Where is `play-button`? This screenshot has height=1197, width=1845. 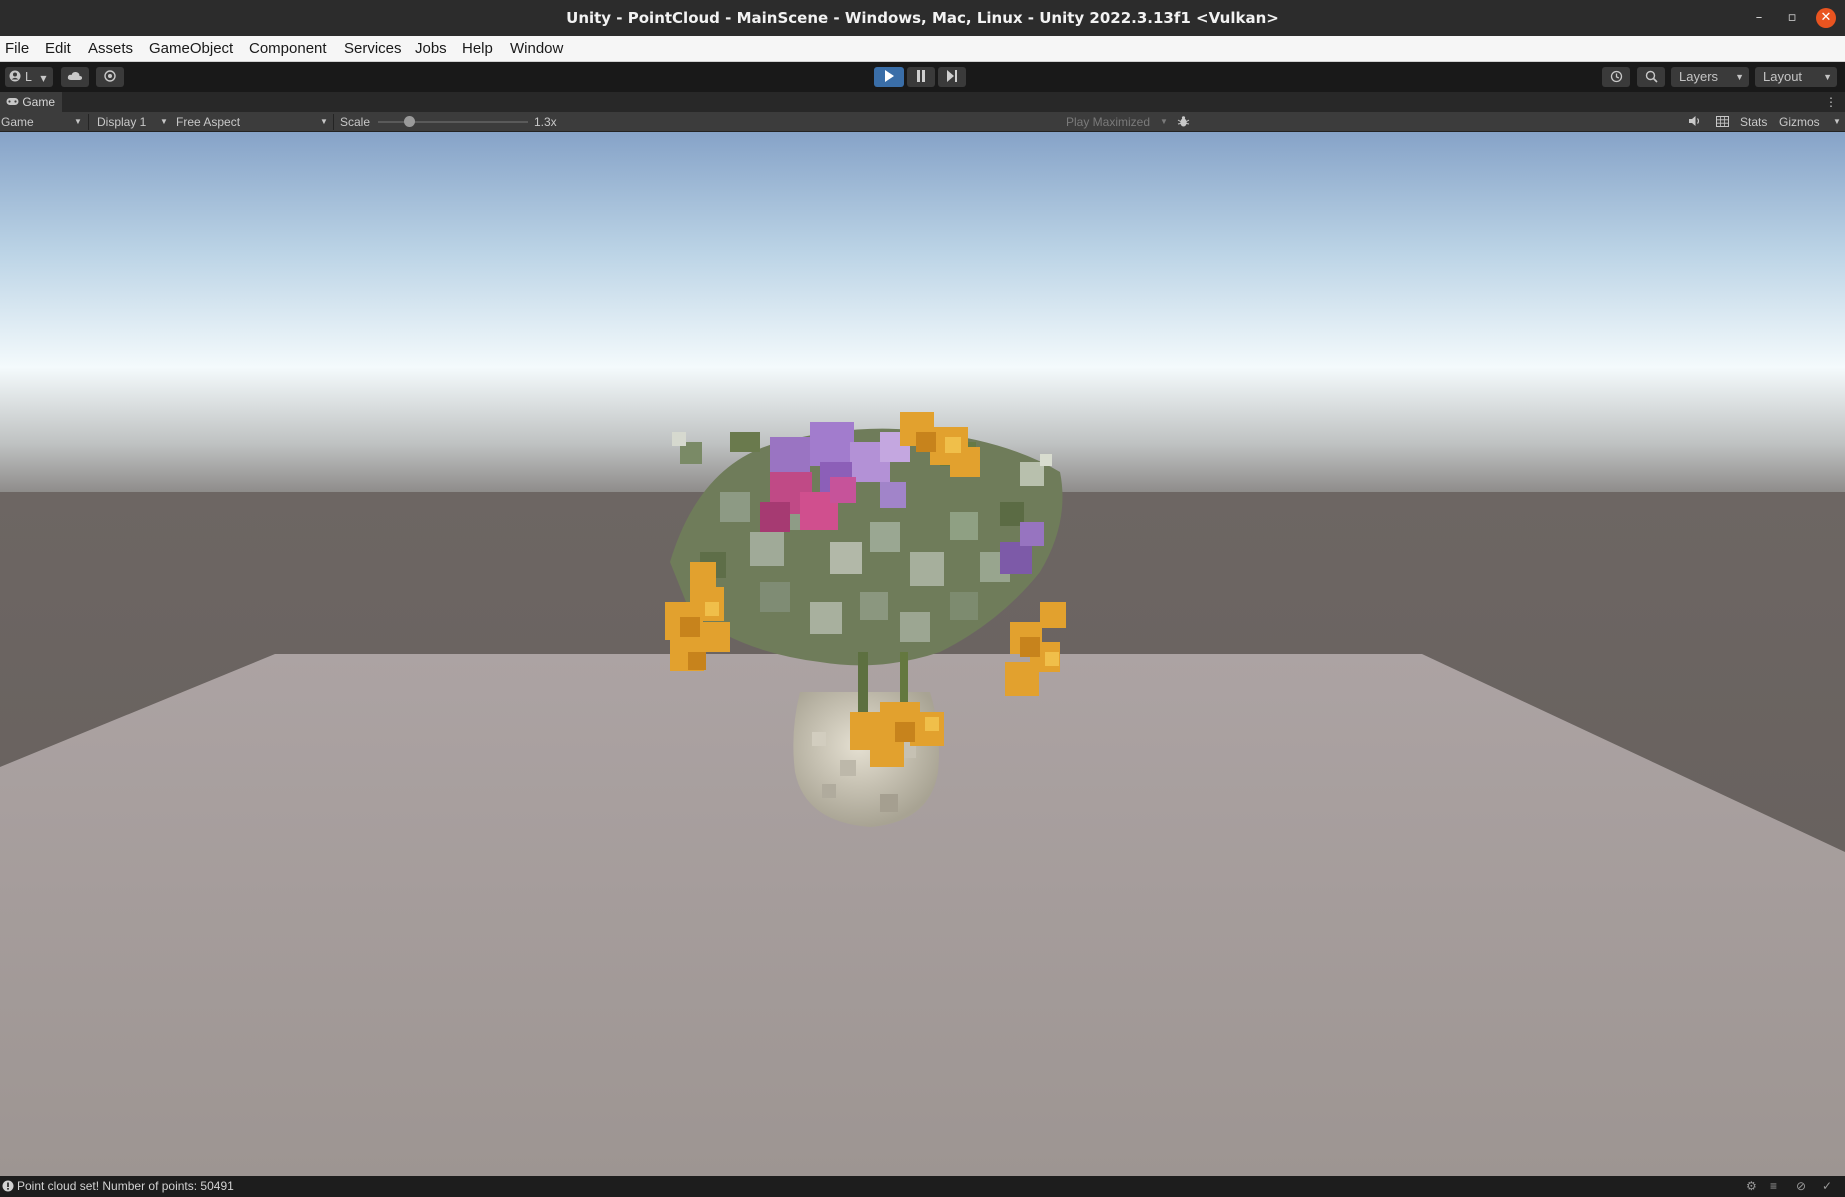 play-button is located at coordinates (889, 77).